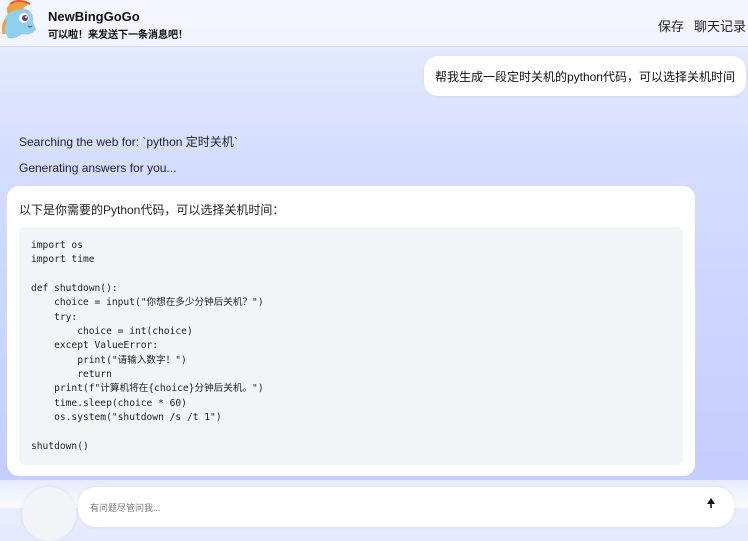 Image resolution: width=748 pixels, height=541 pixels. I want to click on send-arrow-icon, so click(711, 502).